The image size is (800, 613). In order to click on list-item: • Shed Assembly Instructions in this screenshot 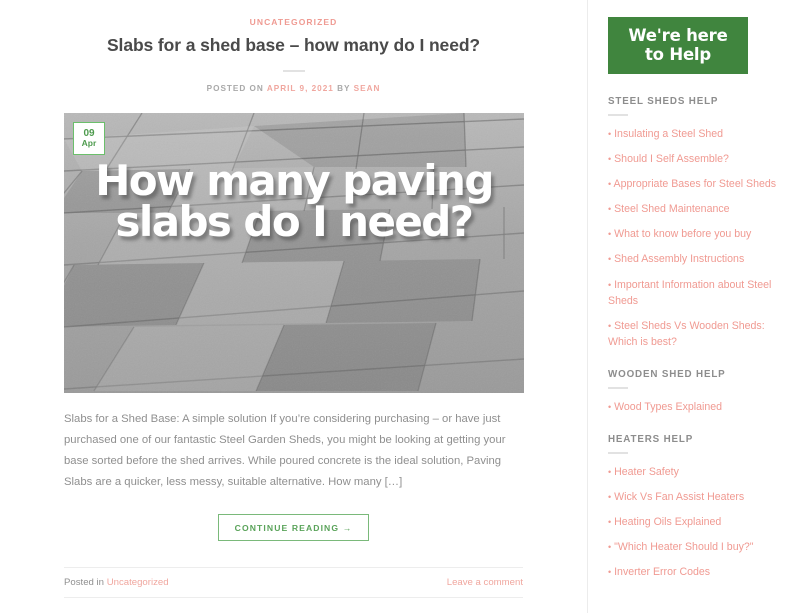, I will do `click(695, 259)`.